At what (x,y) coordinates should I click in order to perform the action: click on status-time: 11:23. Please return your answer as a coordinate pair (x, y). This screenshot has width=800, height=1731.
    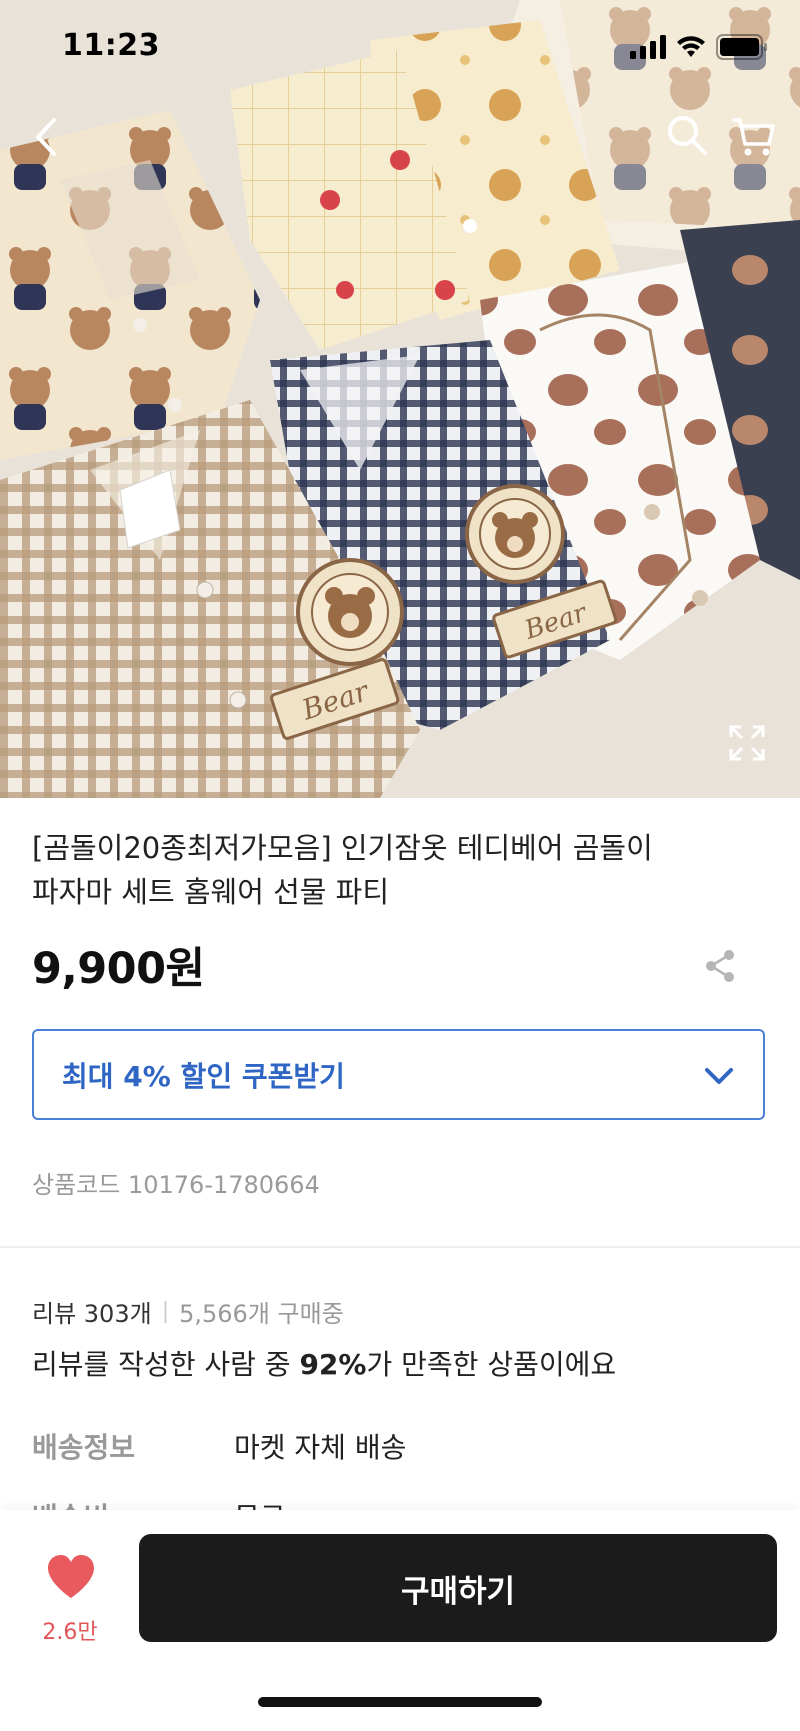
    Looking at the image, I should click on (111, 45).